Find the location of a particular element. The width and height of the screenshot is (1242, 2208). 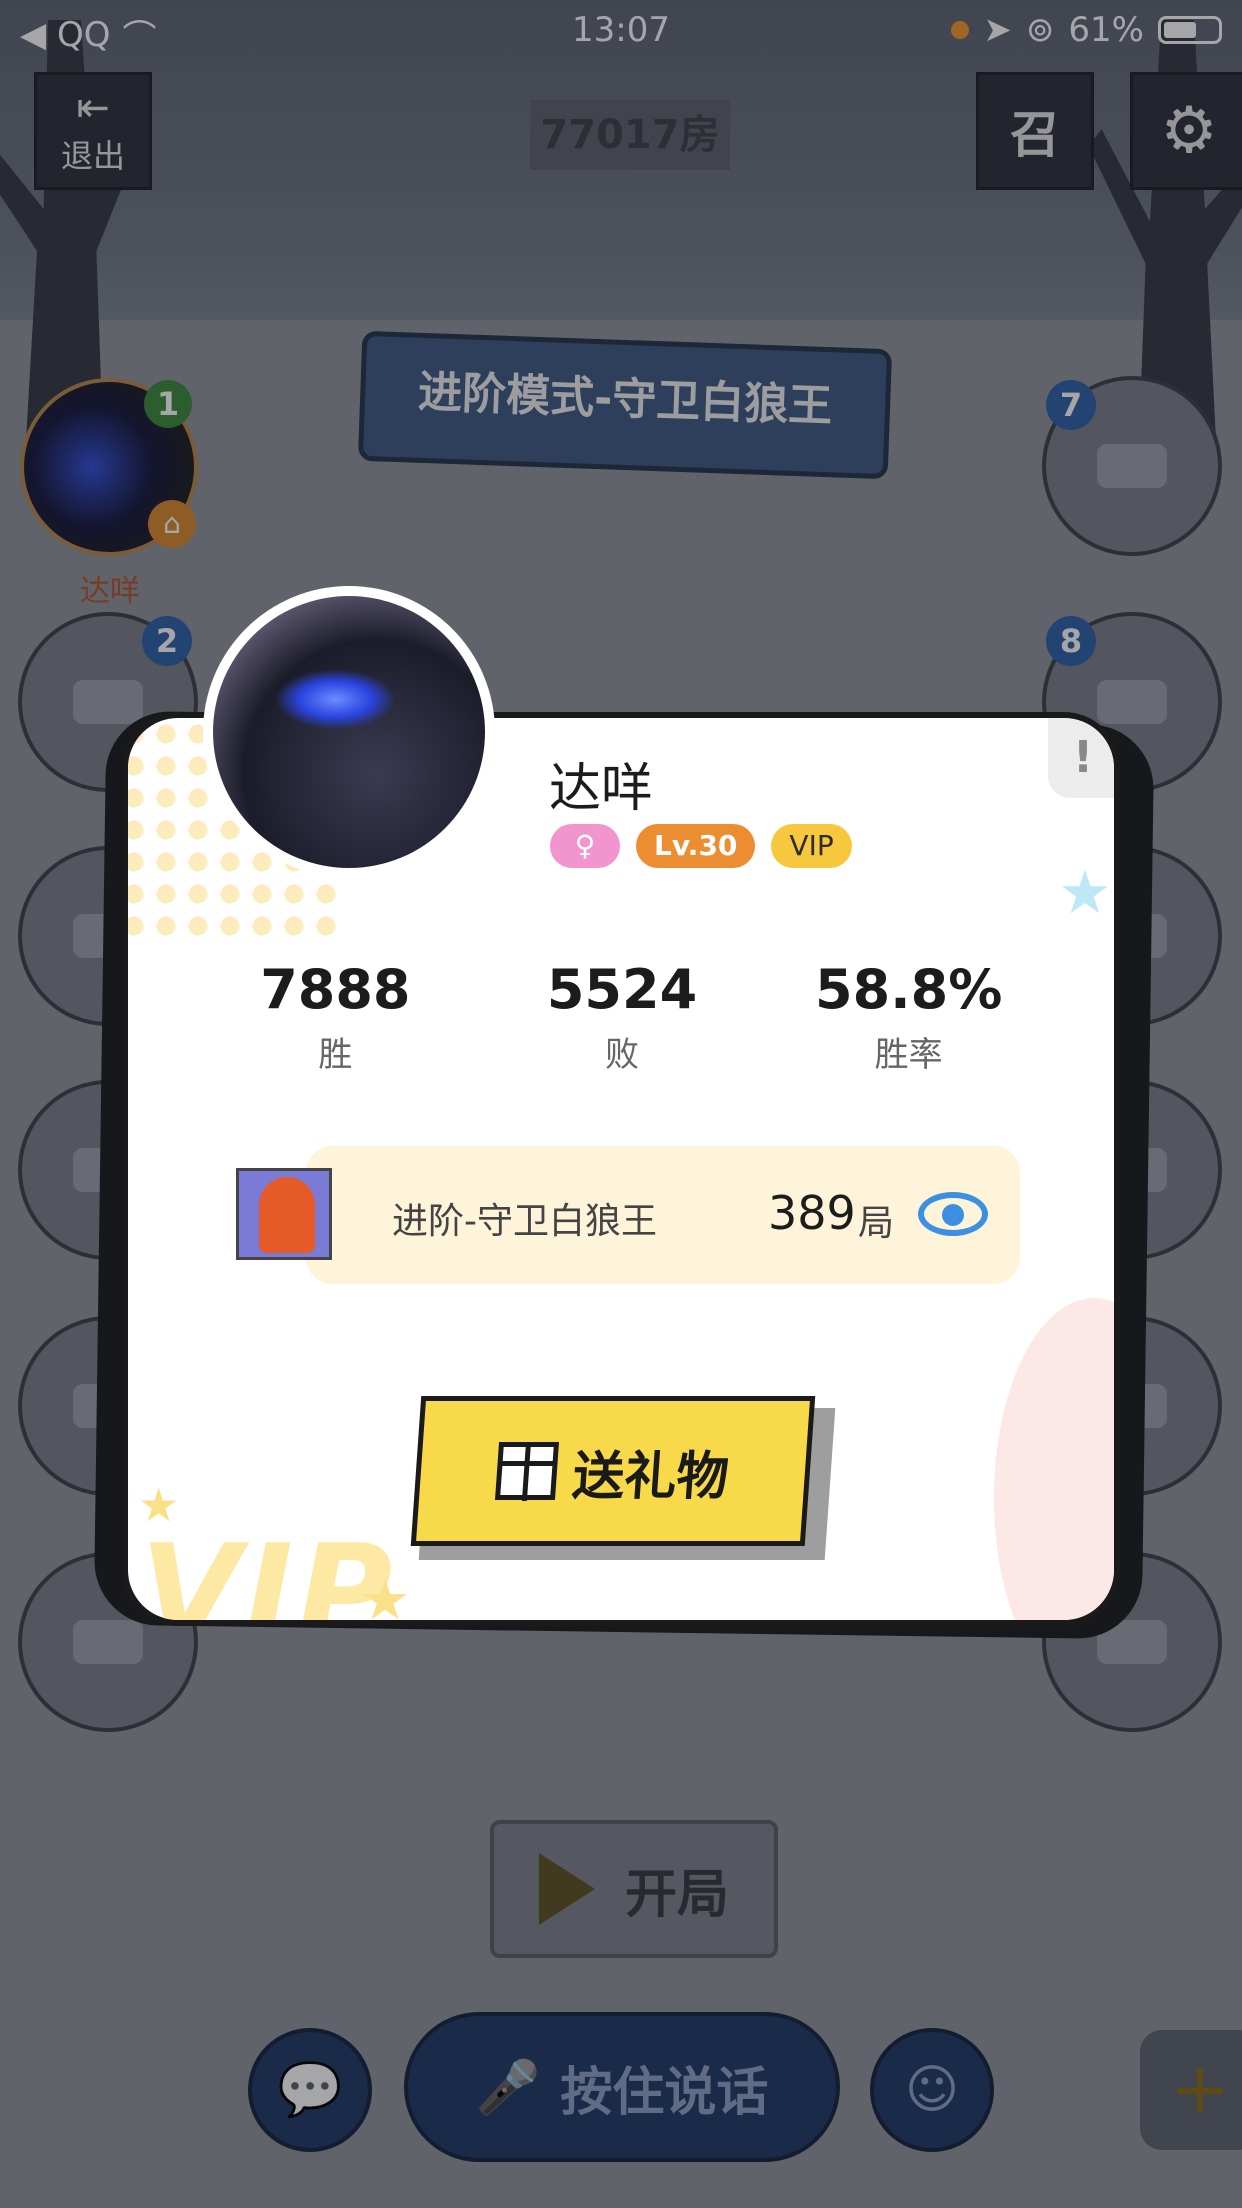

stat-value: 58.8% is located at coordinates (909, 989).